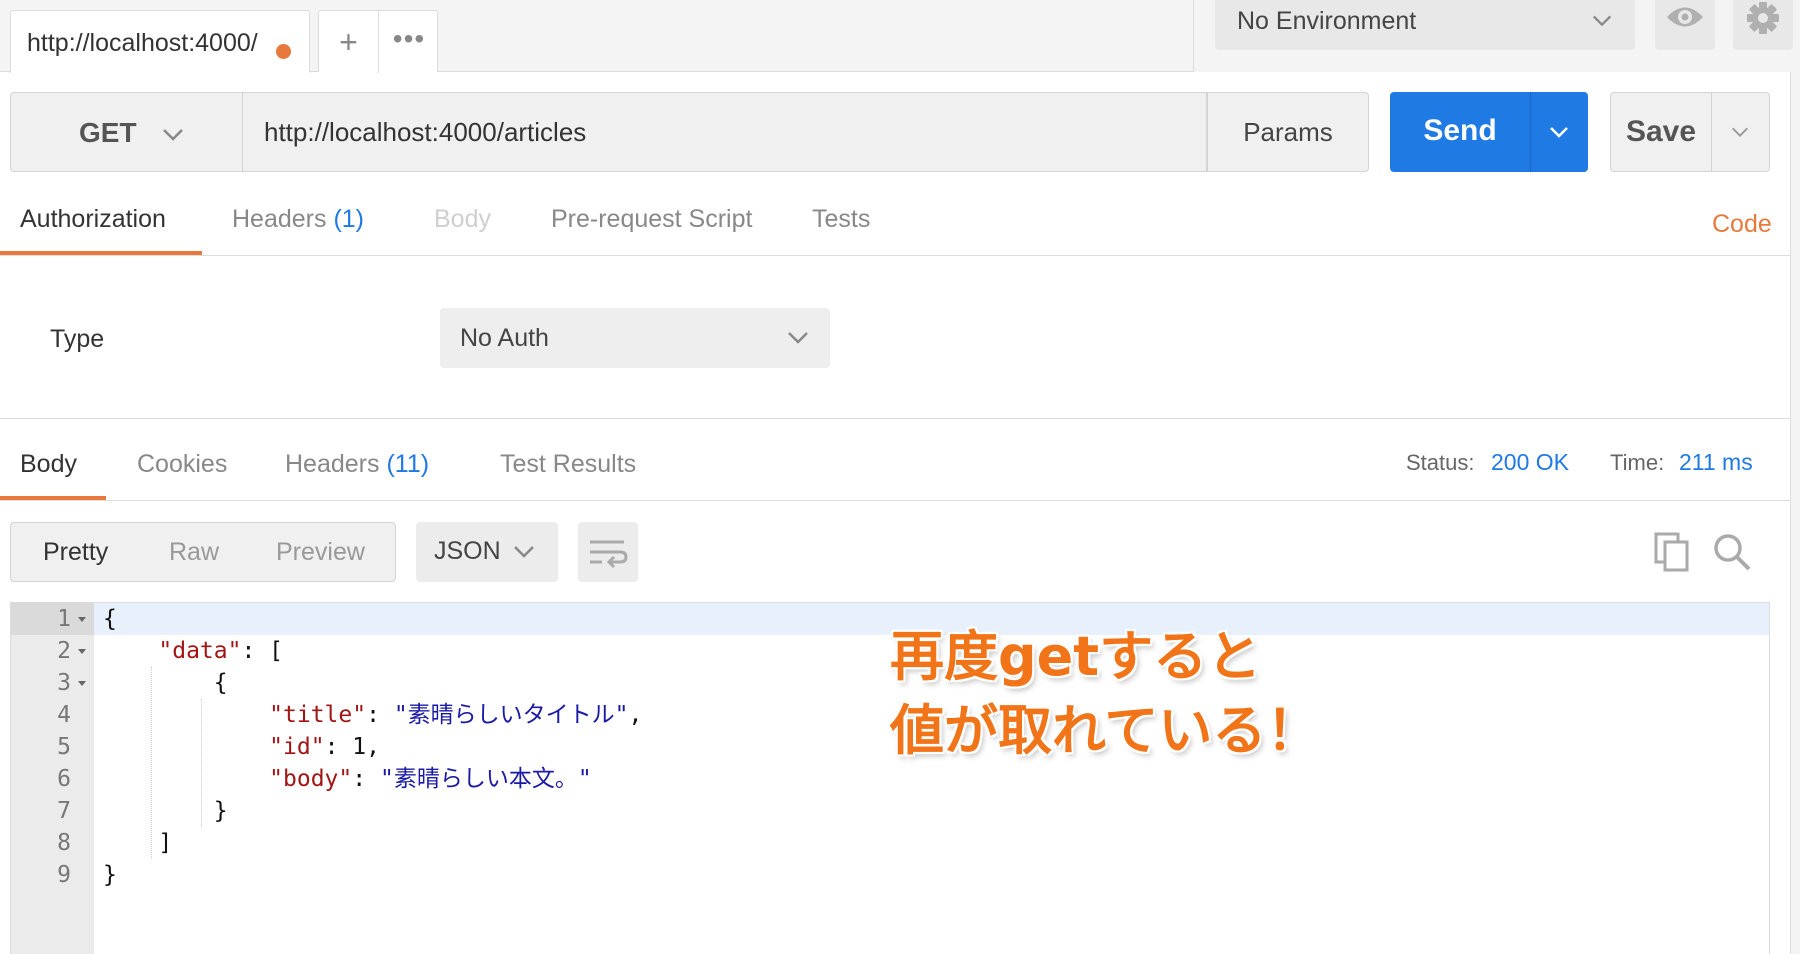 This screenshot has height=954, width=1800. I want to click on wrap-lines-button, so click(608, 552).